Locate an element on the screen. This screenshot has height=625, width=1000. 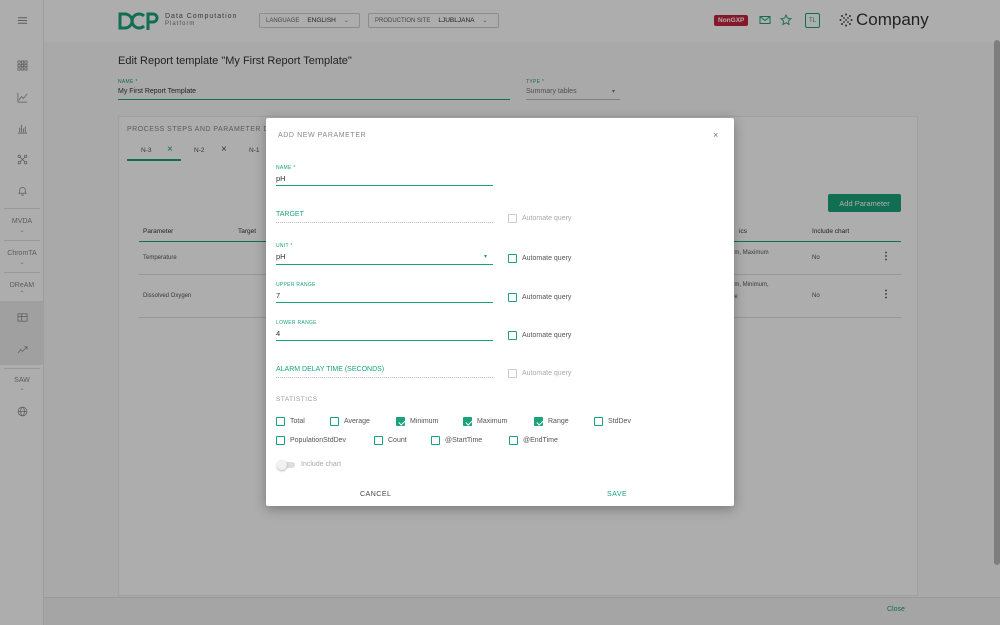
stat-maximum: Maximum is located at coordinates (485, 421).